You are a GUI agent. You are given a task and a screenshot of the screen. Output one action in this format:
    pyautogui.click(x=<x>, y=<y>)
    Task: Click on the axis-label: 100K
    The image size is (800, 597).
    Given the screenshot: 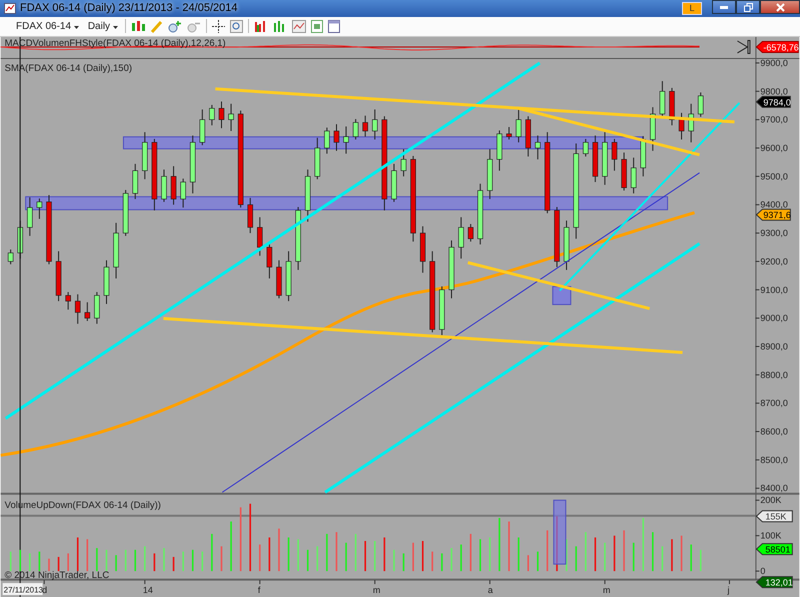 What is the action you would take?
    pyautogui.click(x=771, y=535)
    